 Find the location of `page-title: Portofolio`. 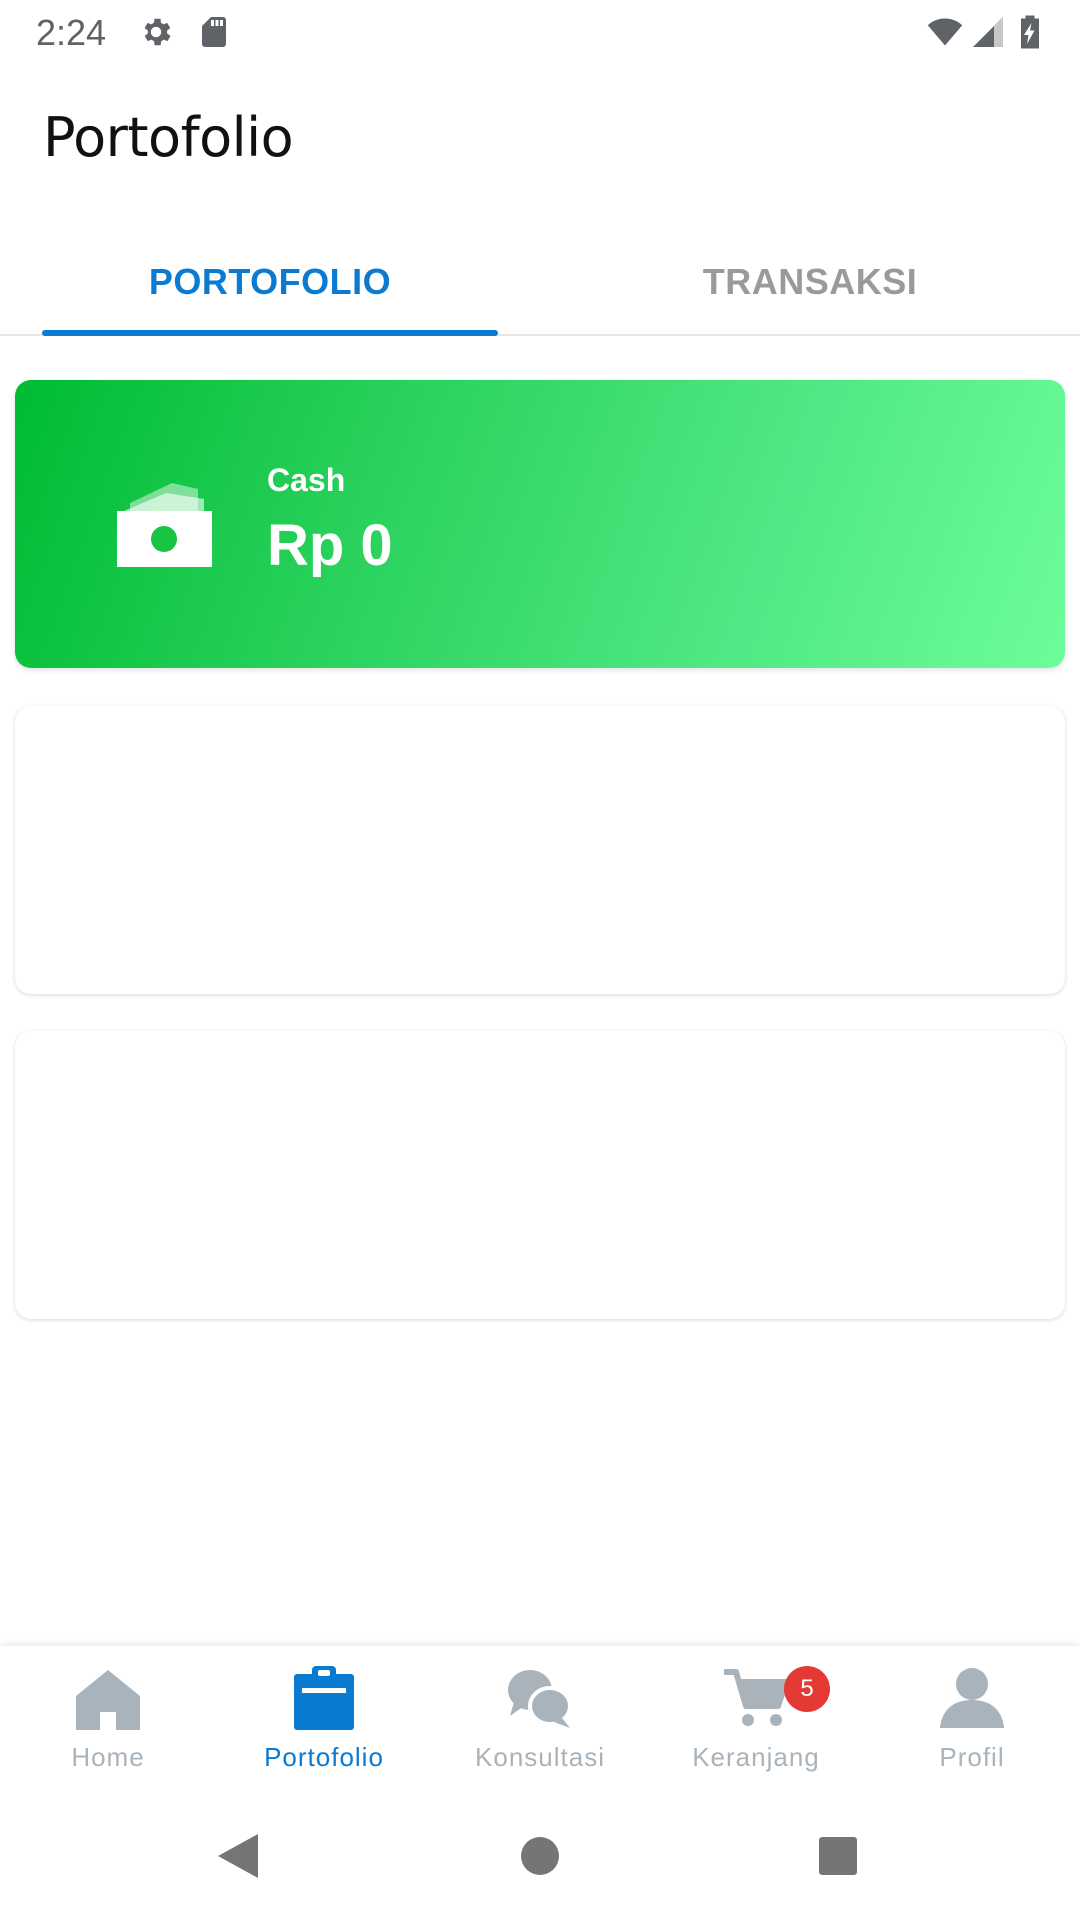

page-title: Portofolio is located at coordinates (168, 137).